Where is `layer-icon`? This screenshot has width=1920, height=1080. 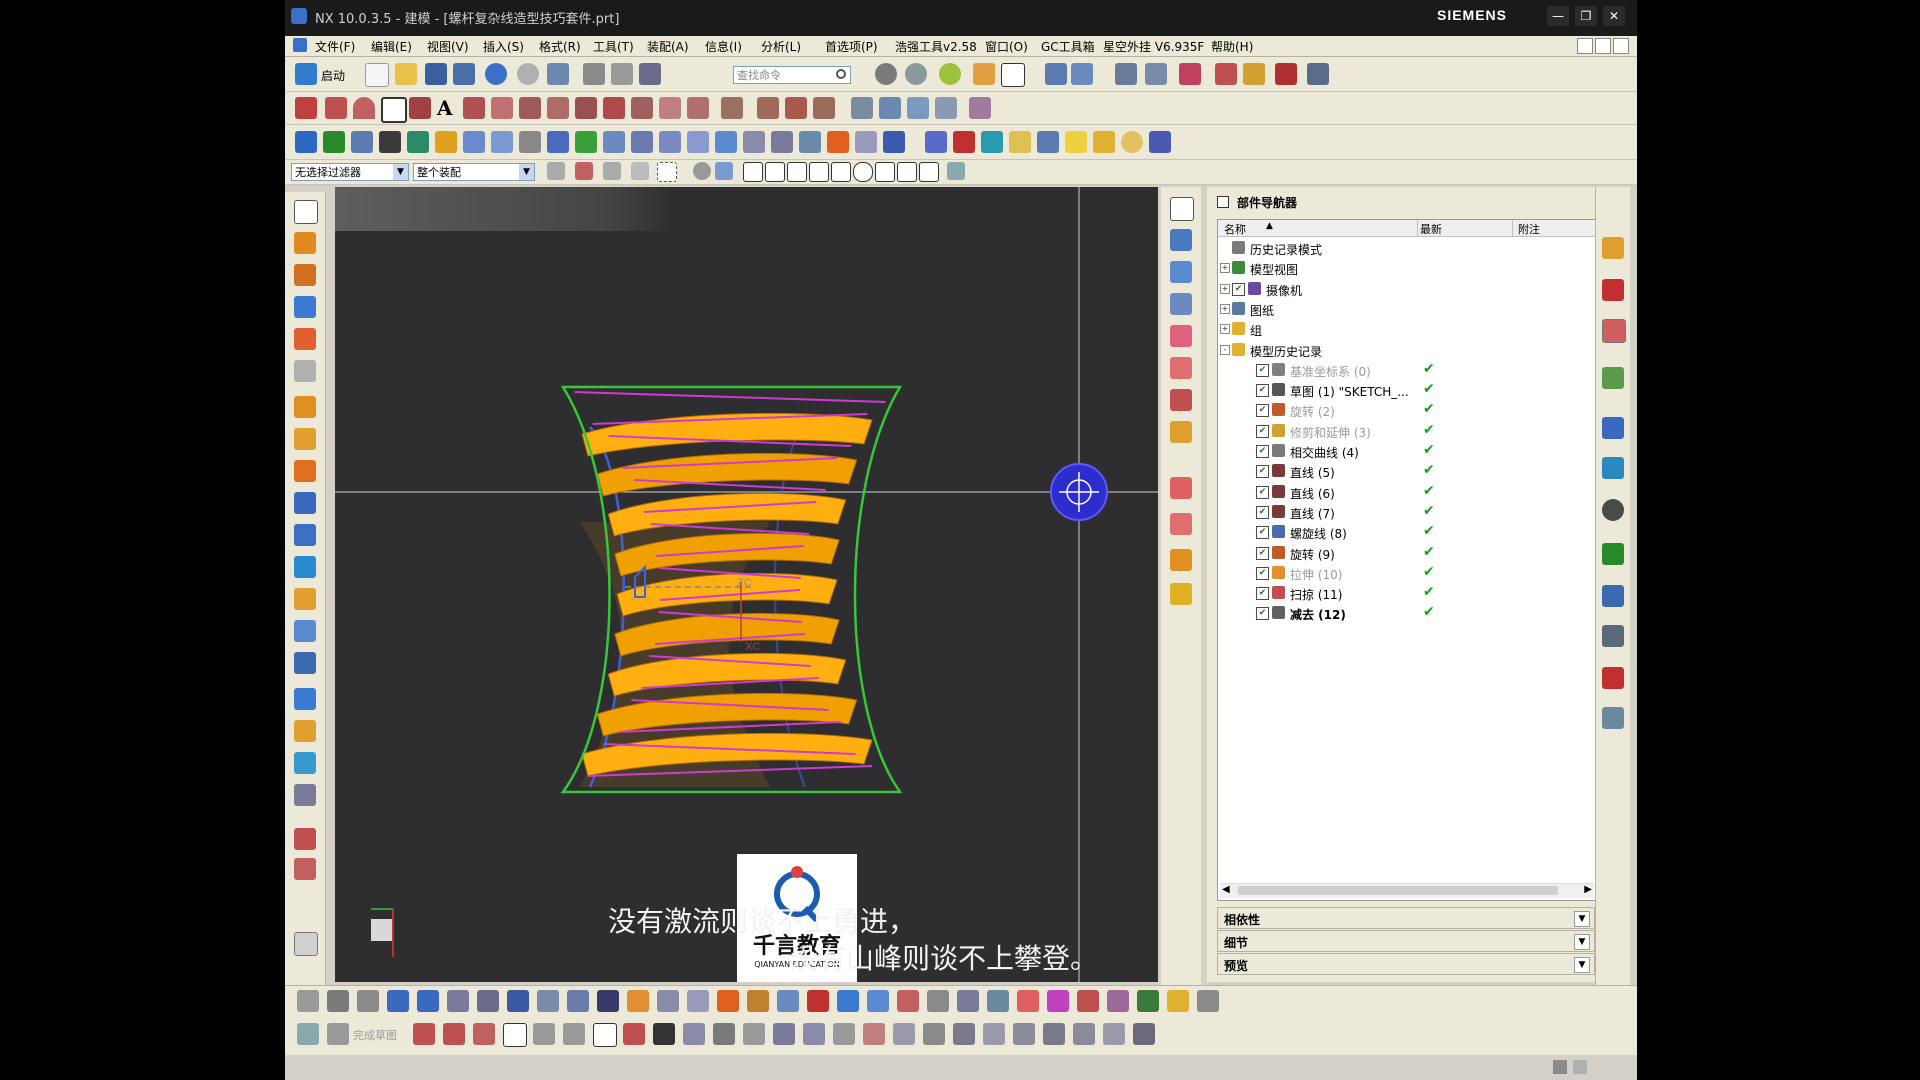
layer-icon is located at coordinates (890, 108).